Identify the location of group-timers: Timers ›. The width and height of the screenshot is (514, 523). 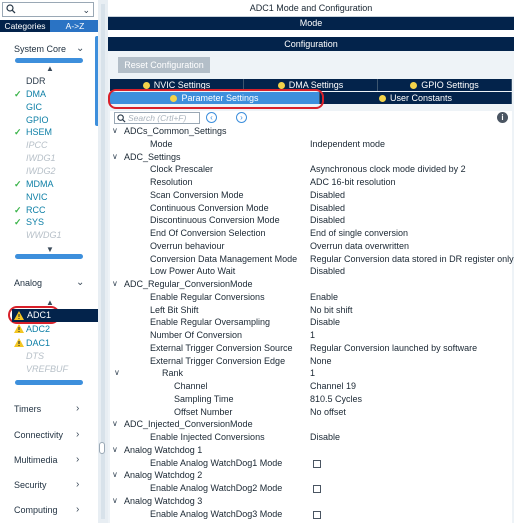
(50, 409).